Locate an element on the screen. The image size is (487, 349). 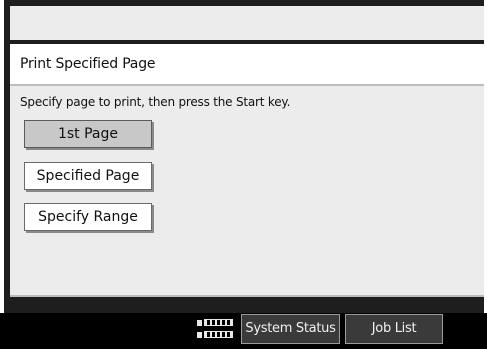
system-status-button: System Status is located at coordinates (290, 329).